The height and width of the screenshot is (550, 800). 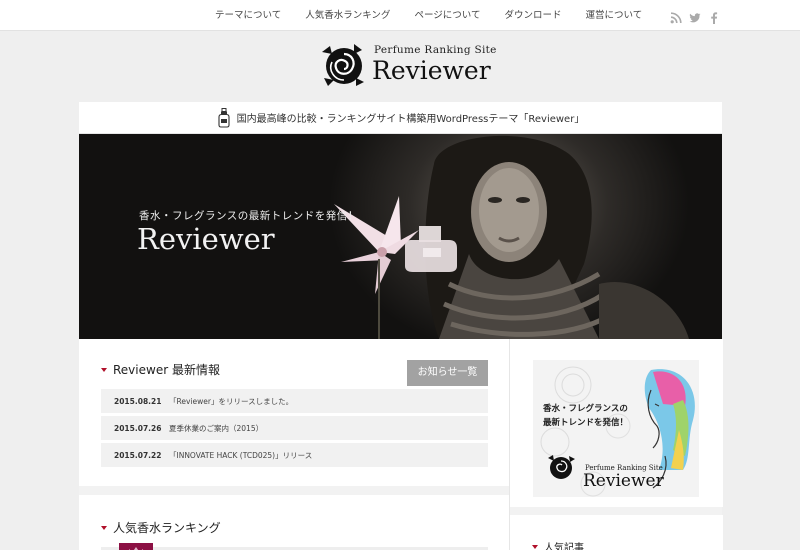 What do you see at coordinates (138, 401) in the screenshot?
I see `news-date: 2015.08.21` at bounding box center [138, 401].